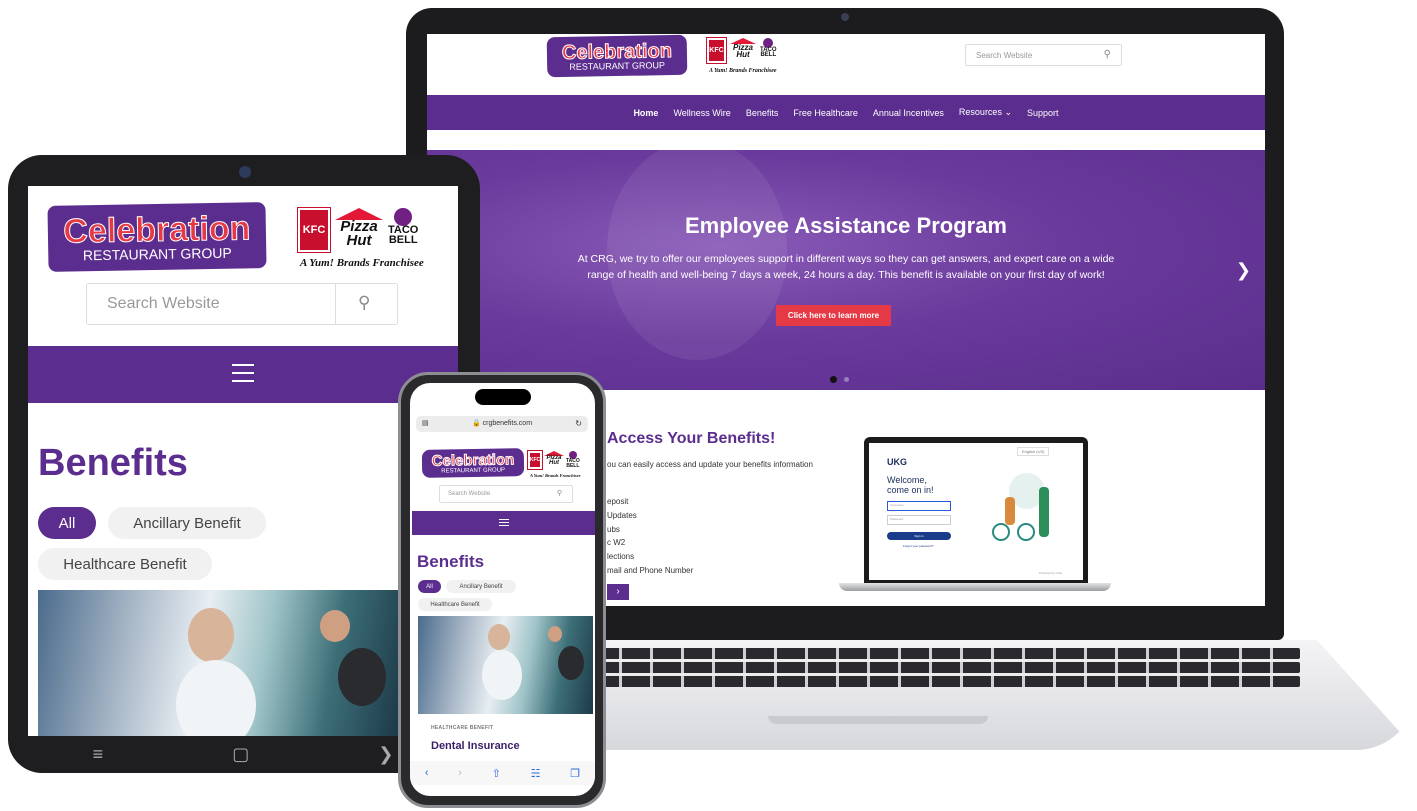  I want to click on access-benefits-title: Access Your Benefits!, so click(691, 438).